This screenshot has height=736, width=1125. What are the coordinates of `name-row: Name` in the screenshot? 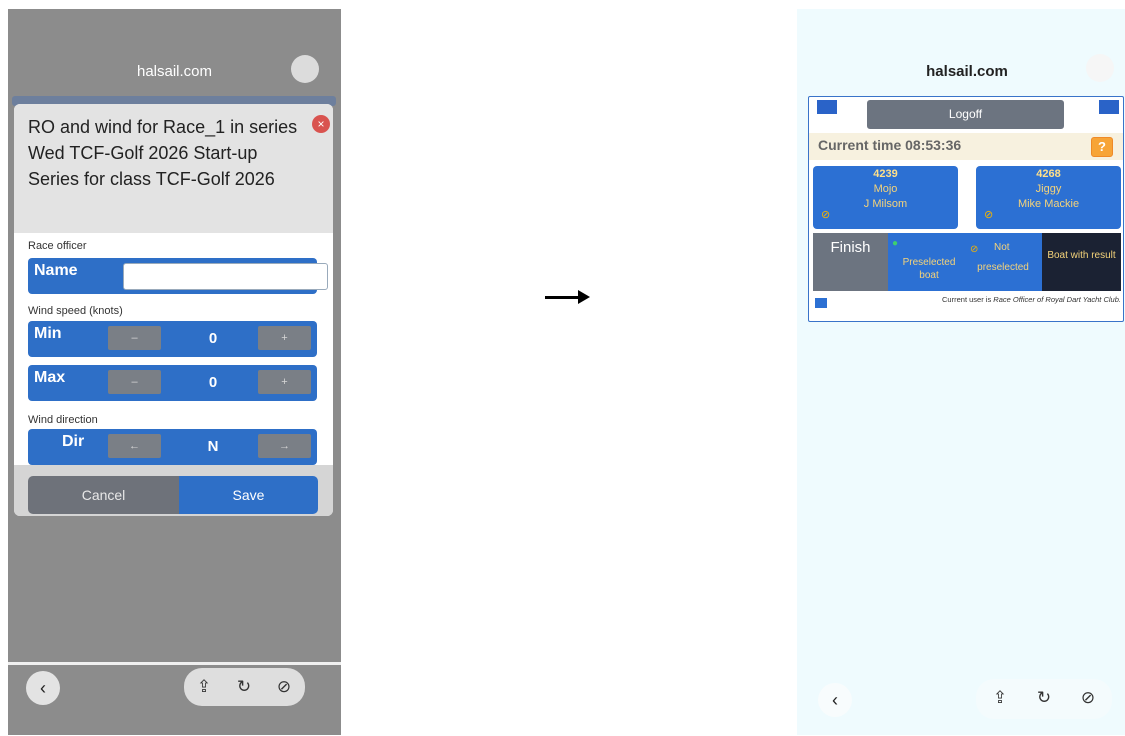 It's located at (178, 276).